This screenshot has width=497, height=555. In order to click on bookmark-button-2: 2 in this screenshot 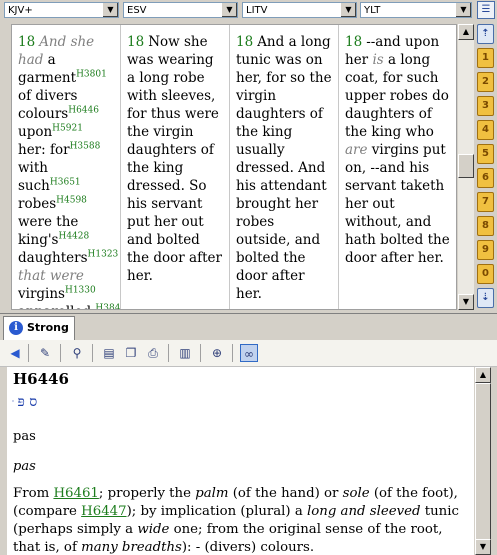, I will do `click(485, 82)`.